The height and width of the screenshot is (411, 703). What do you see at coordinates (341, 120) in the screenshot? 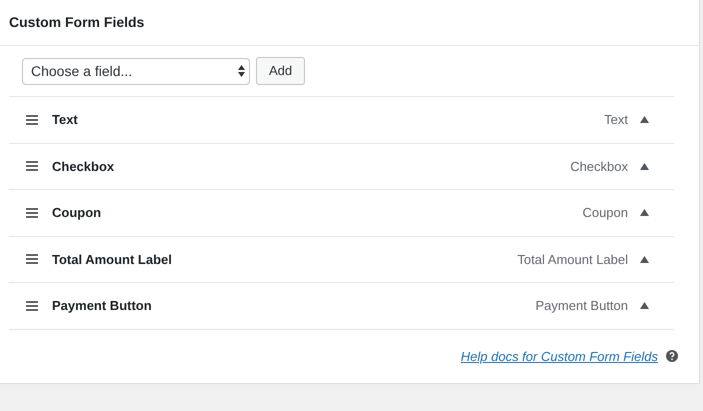
I see `field-row: Text Text` at bounding box center [341, 120].